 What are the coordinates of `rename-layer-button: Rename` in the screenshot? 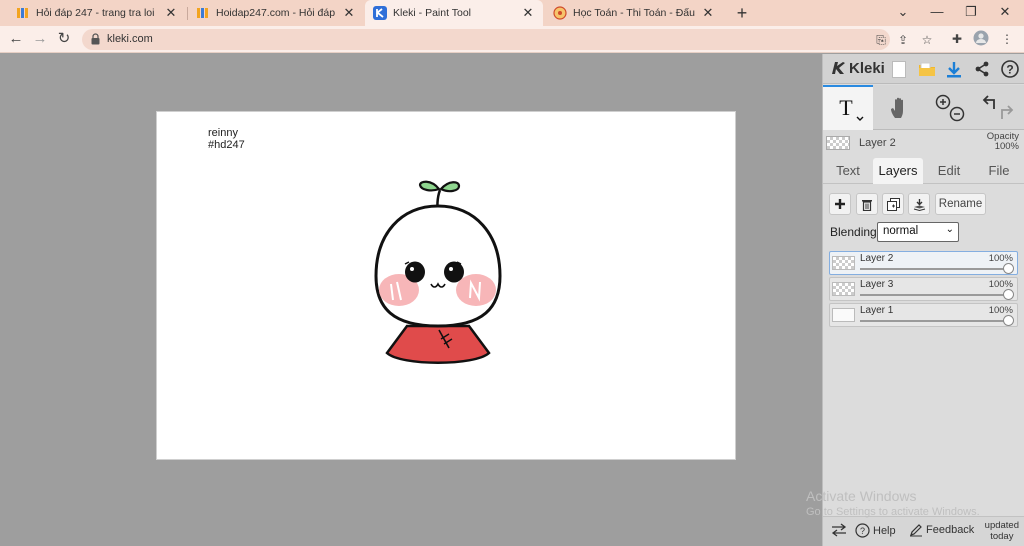 It's located at (960, 204).